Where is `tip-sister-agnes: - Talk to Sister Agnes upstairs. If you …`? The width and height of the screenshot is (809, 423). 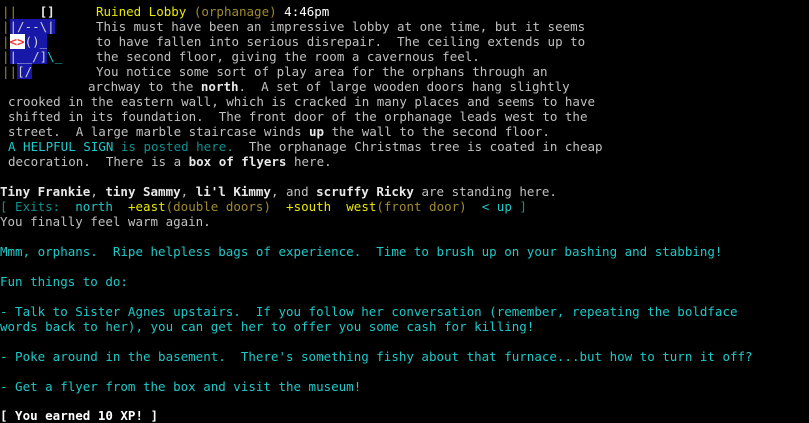
tip-sister-agnes: - Talk to Sister Agnes upstairs. If you … is located at coordinates (369, 311).